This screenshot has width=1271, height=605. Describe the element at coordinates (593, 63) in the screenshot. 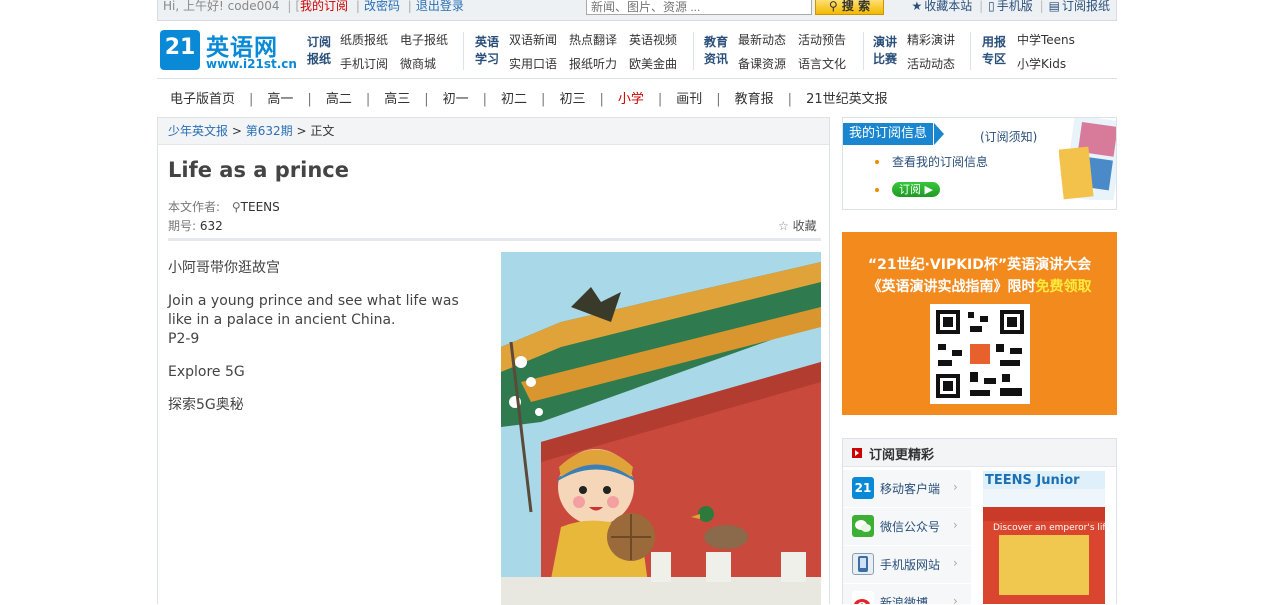

I see `nav-link: 报纸听力` at that location.